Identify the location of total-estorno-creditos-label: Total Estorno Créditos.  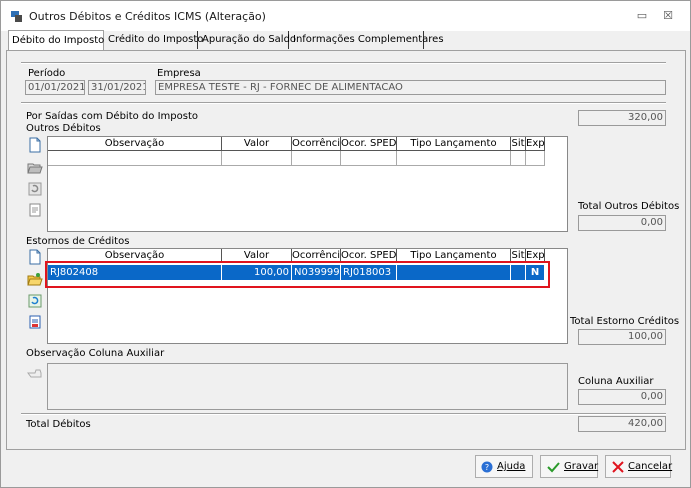
(625, 321).